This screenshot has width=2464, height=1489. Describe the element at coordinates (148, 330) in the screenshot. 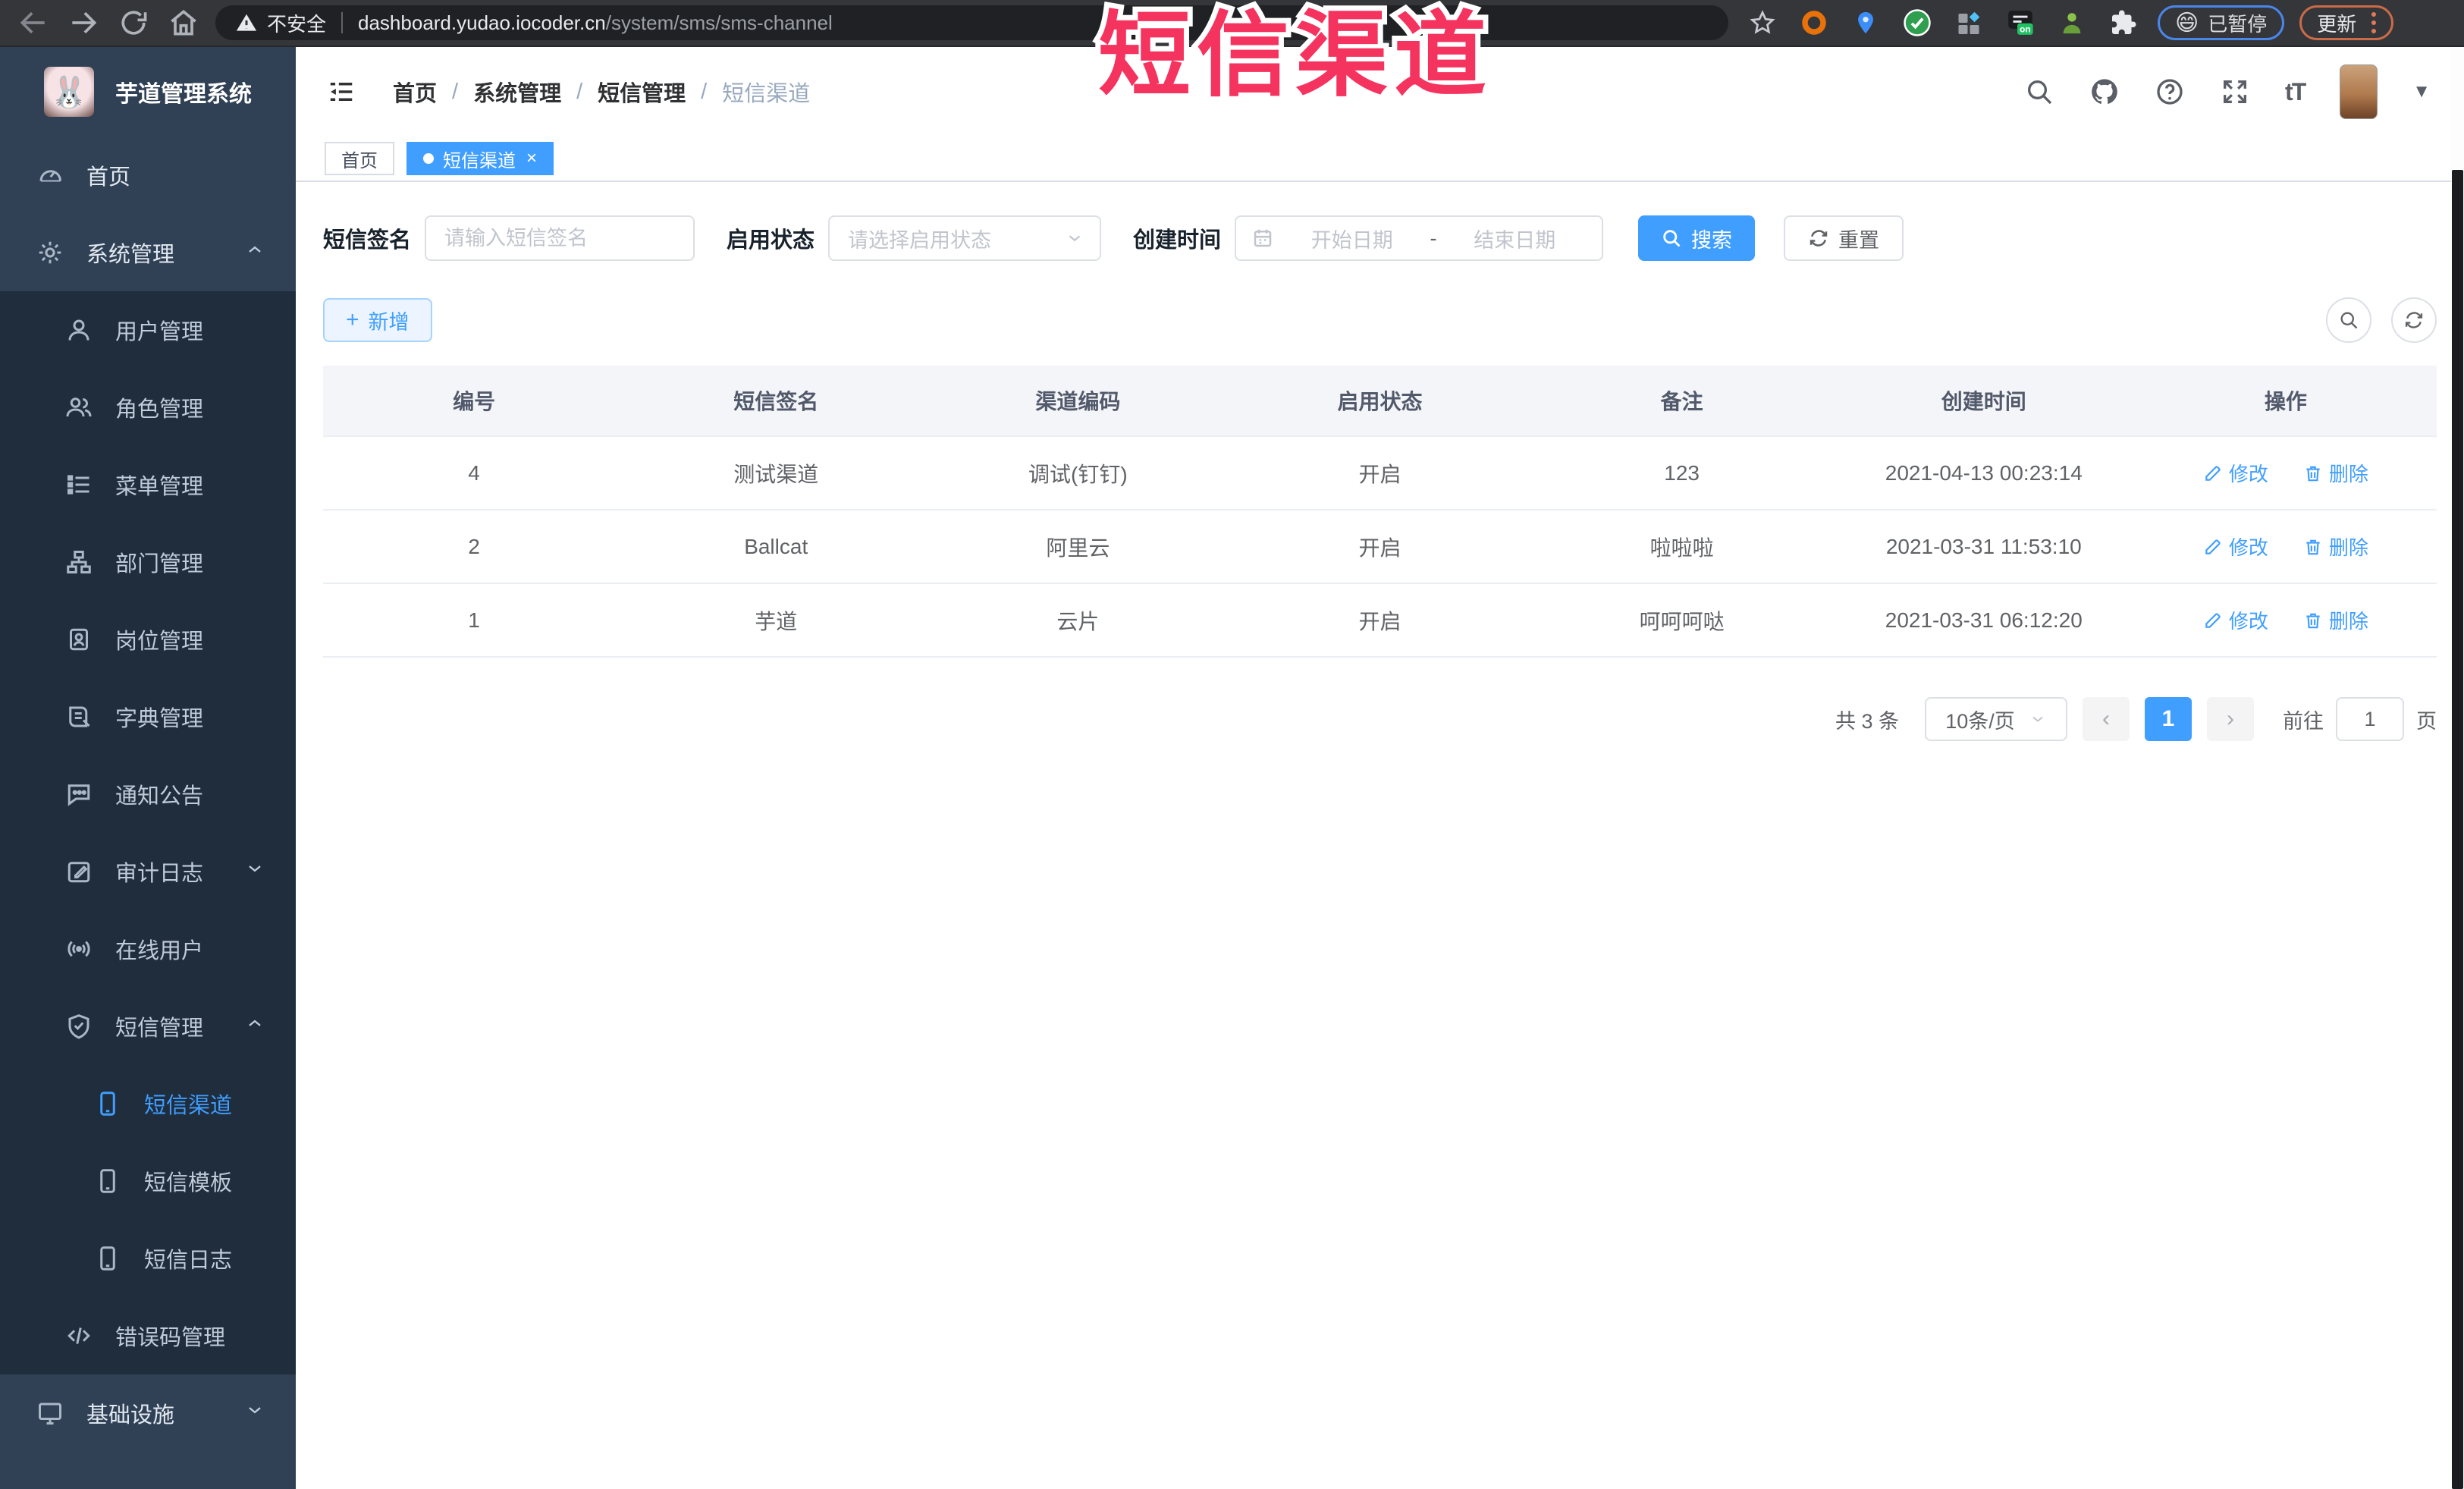

I see `sidebar-item-user-management: 用户管理` at that location.